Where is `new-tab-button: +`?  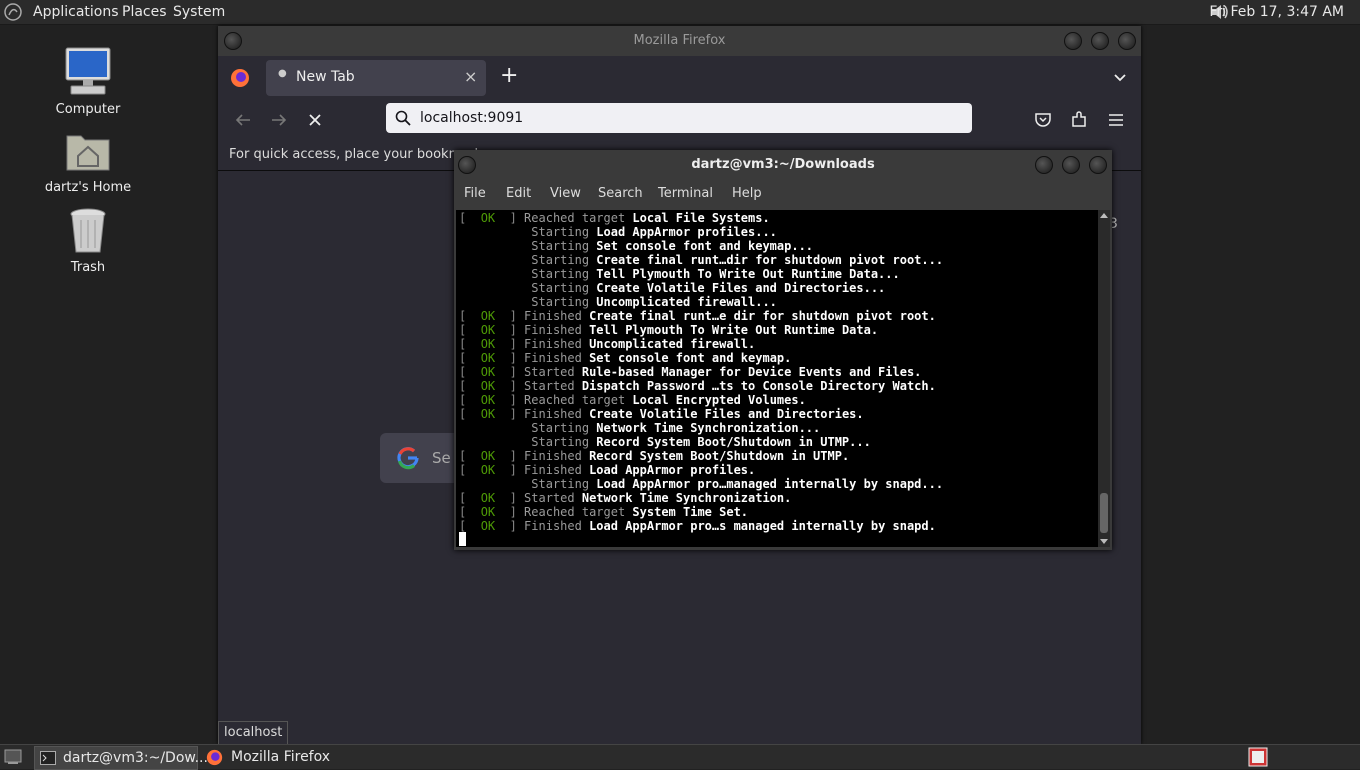 new-tab-button: + is located at coordinates (509, 75).